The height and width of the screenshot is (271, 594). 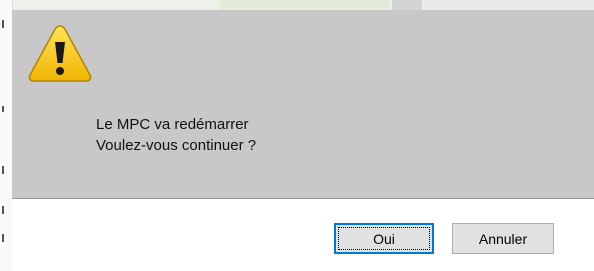 I want to click on message-line-1: Le MPC va redémarrer, so click(x=172, y=124).